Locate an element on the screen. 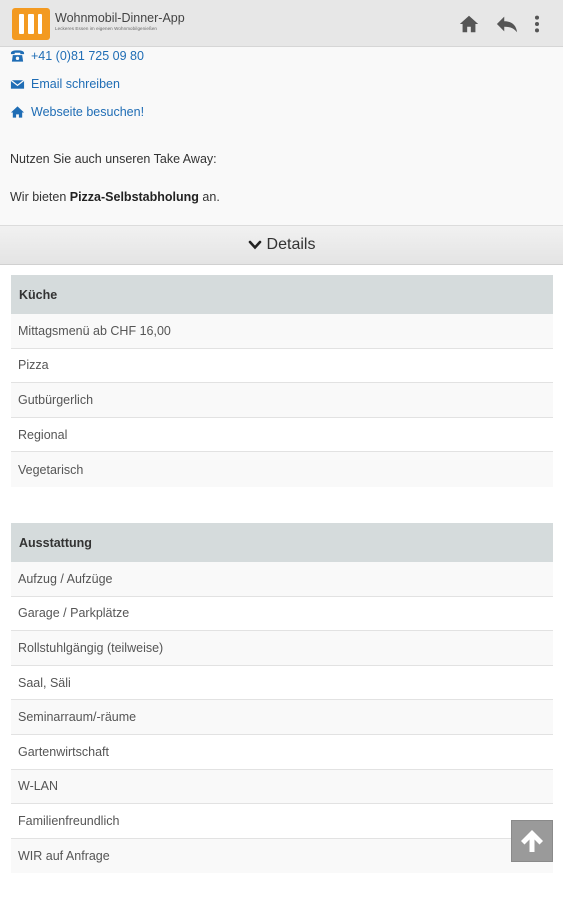 The width and height of the screenshot is (563, 900). kueche-item: Gutbürgerlich is located at coordinates (282, 400).